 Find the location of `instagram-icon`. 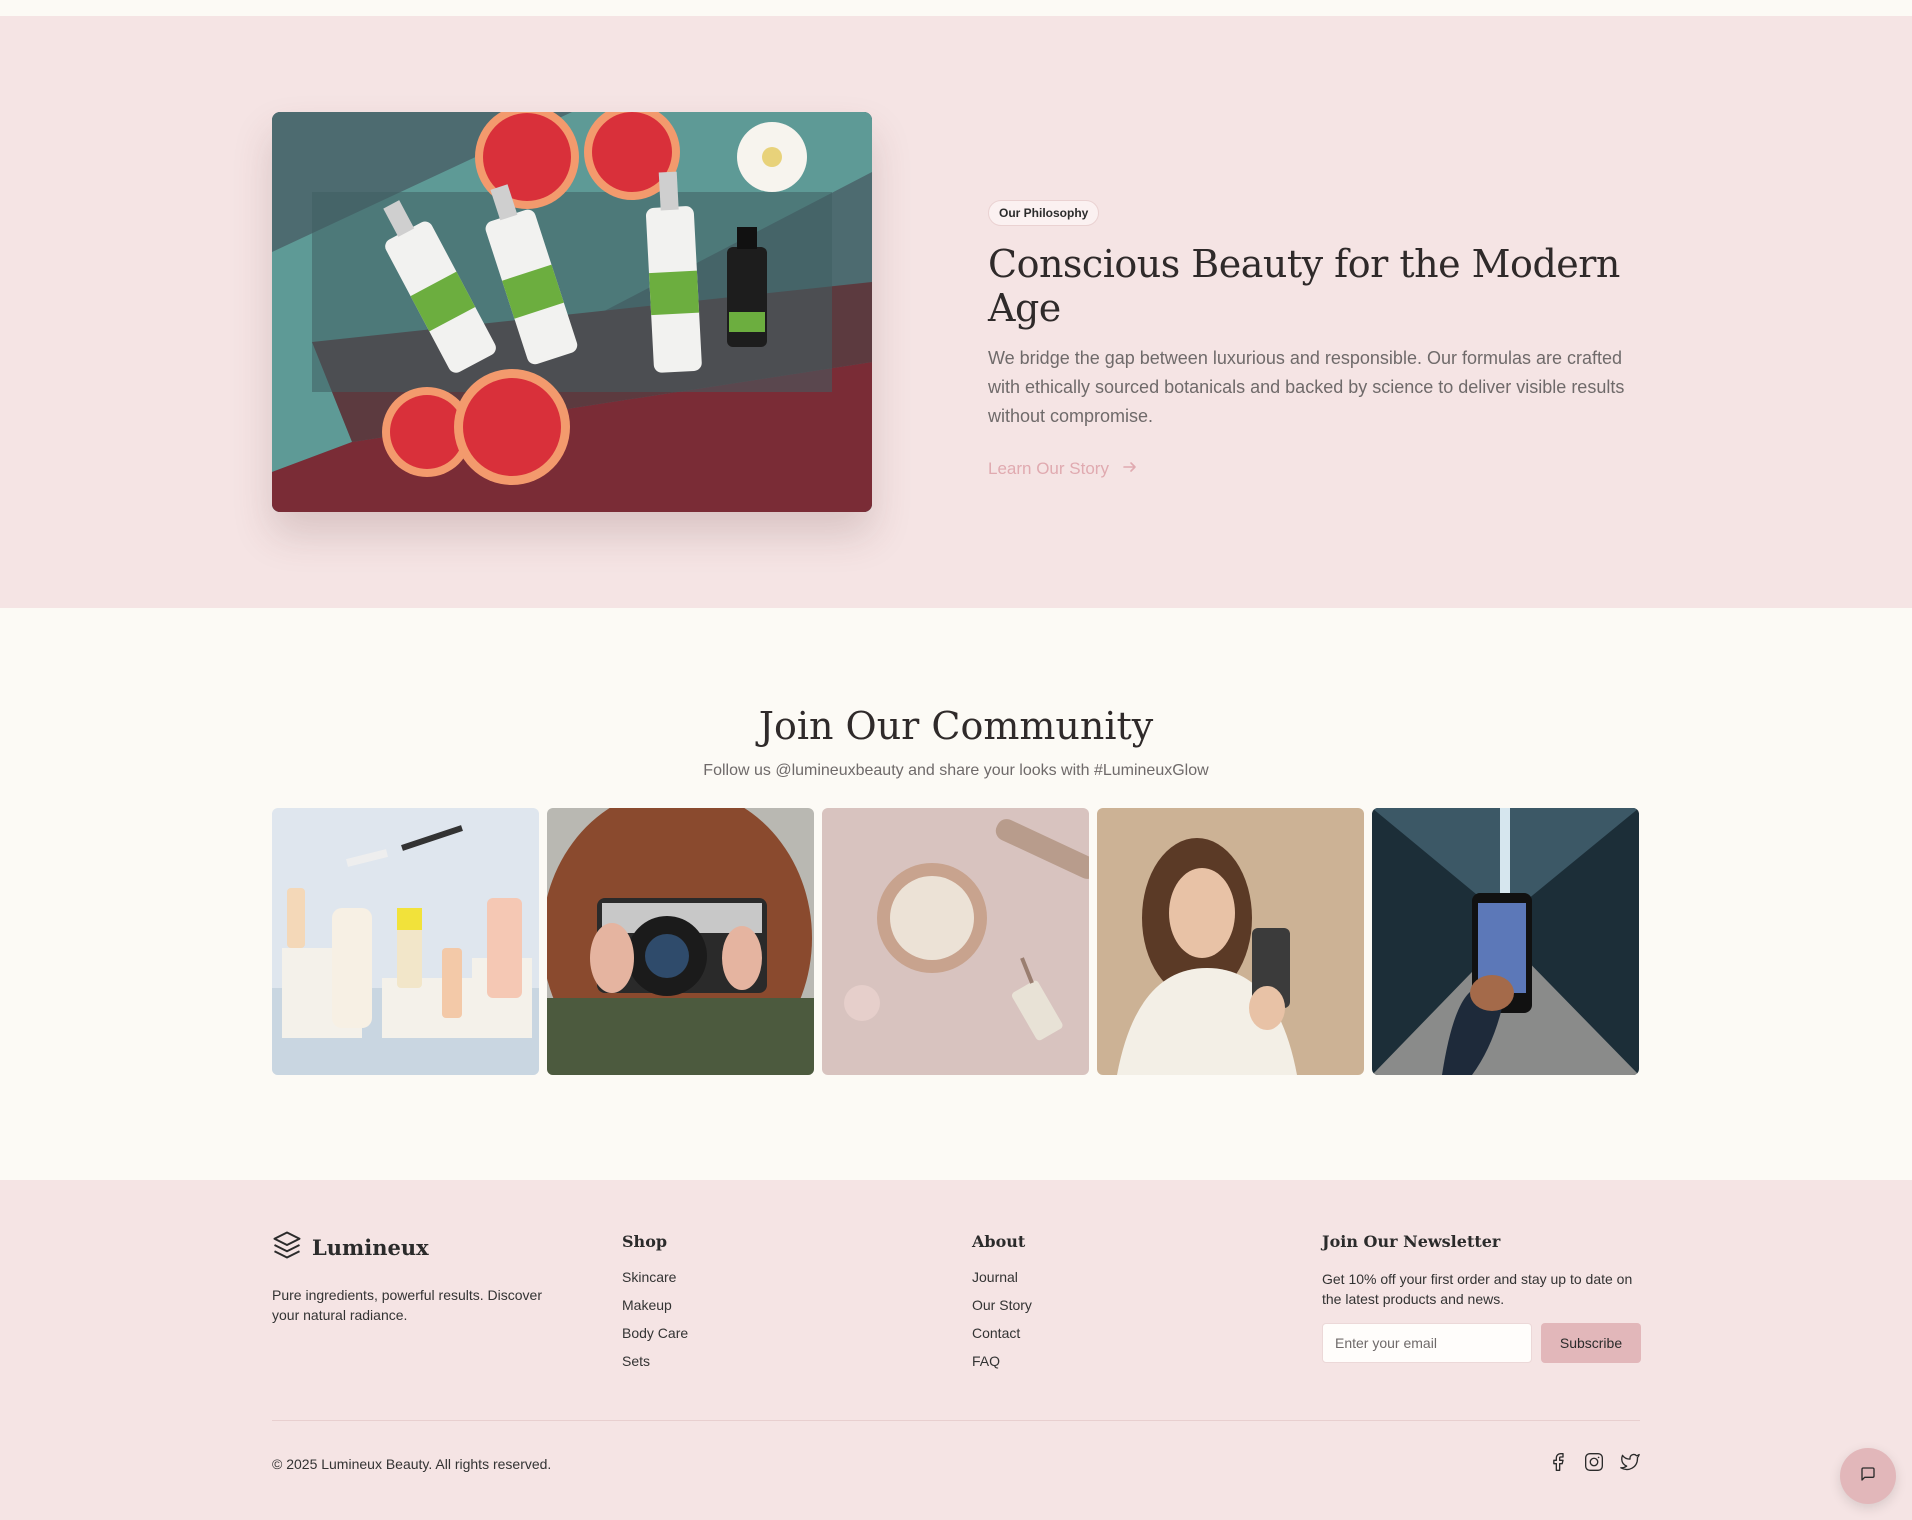

instagram-icon is located at coordinates (1594, 1462).